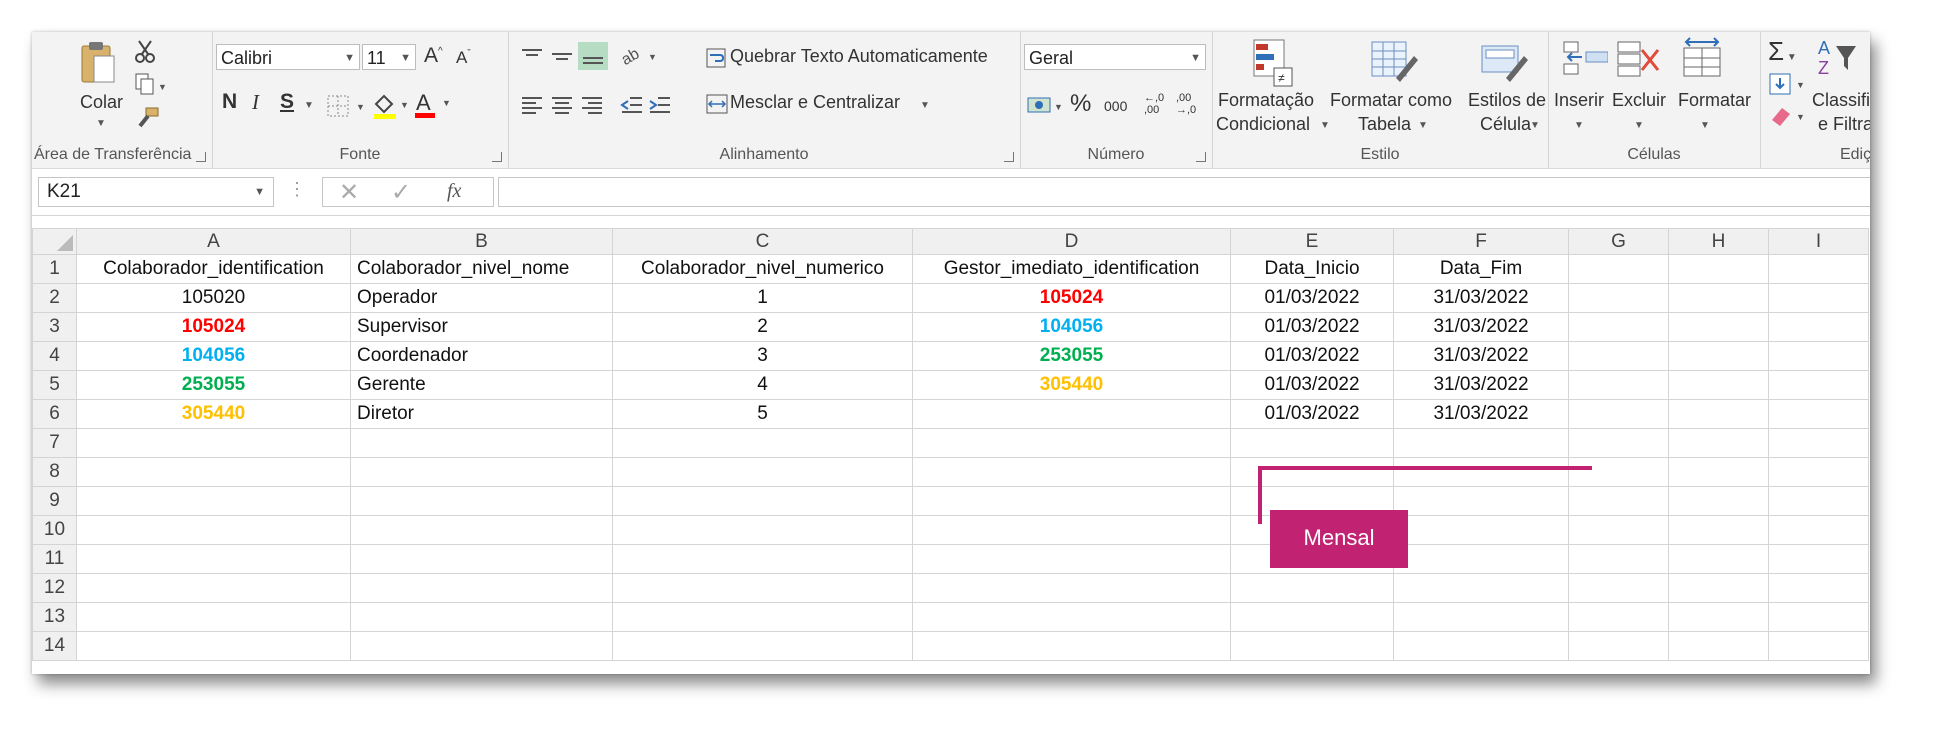 The width and height of the screenshot is (1933, 740). Describe the element at coordinates (201, 157) in the screenshot. I see `clipboard-launcher-icon` at that location.